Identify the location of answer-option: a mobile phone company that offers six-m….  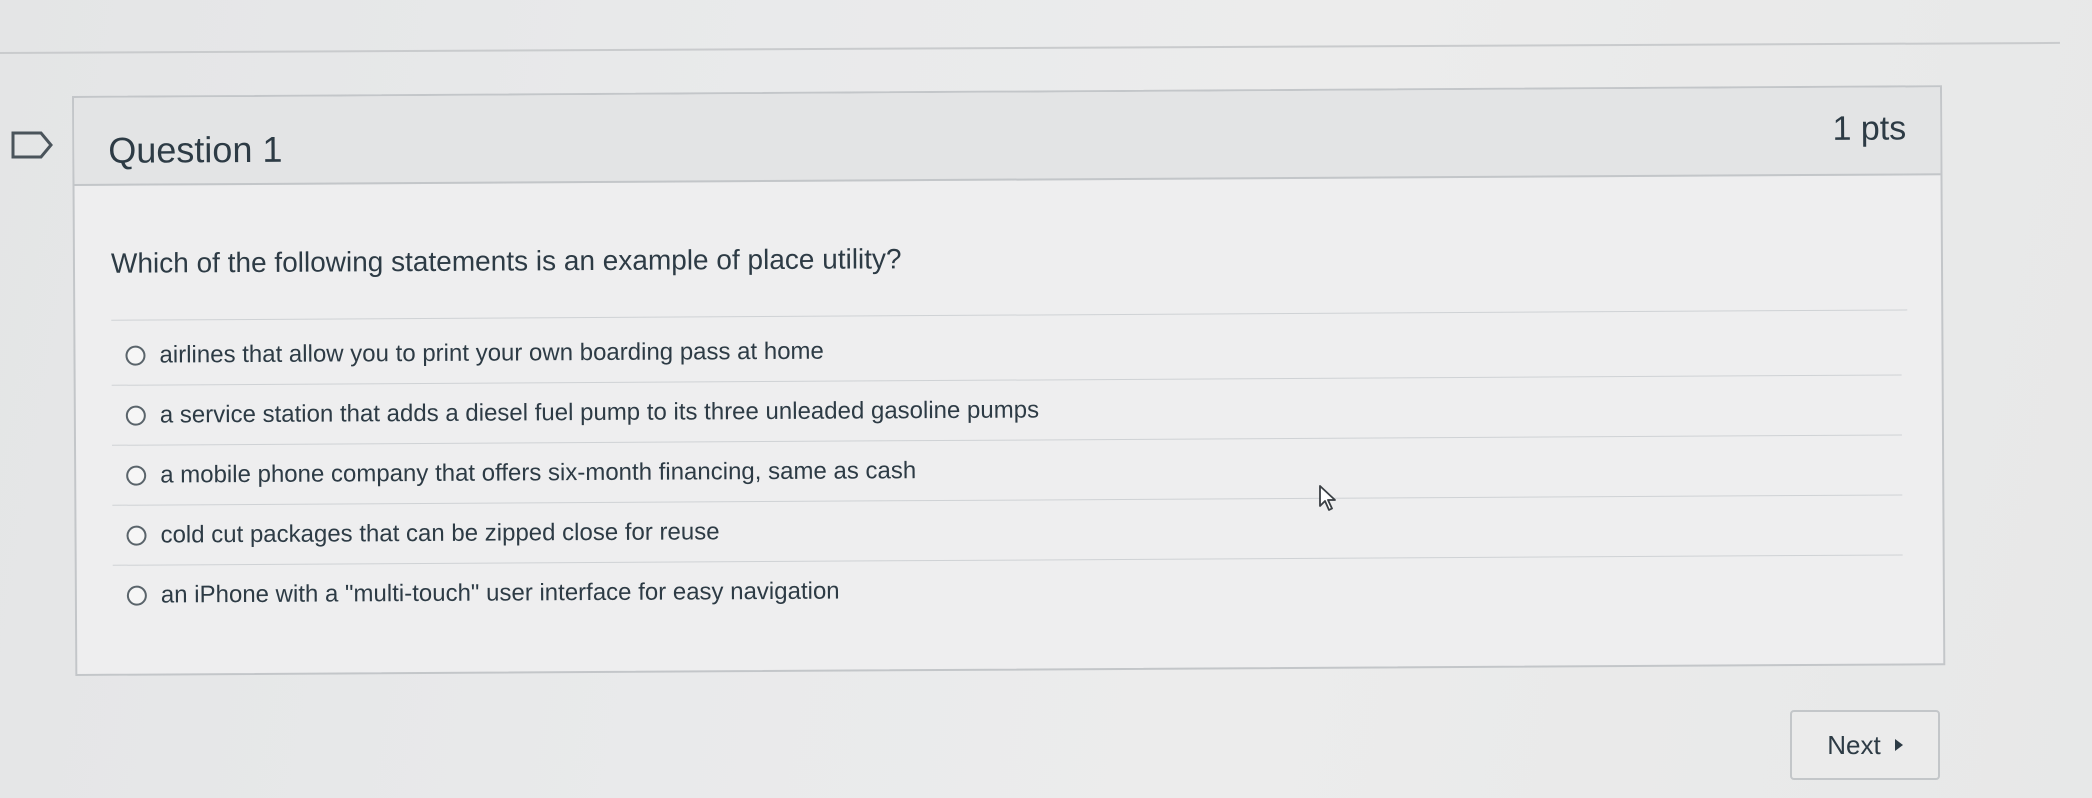
(1007, 470).